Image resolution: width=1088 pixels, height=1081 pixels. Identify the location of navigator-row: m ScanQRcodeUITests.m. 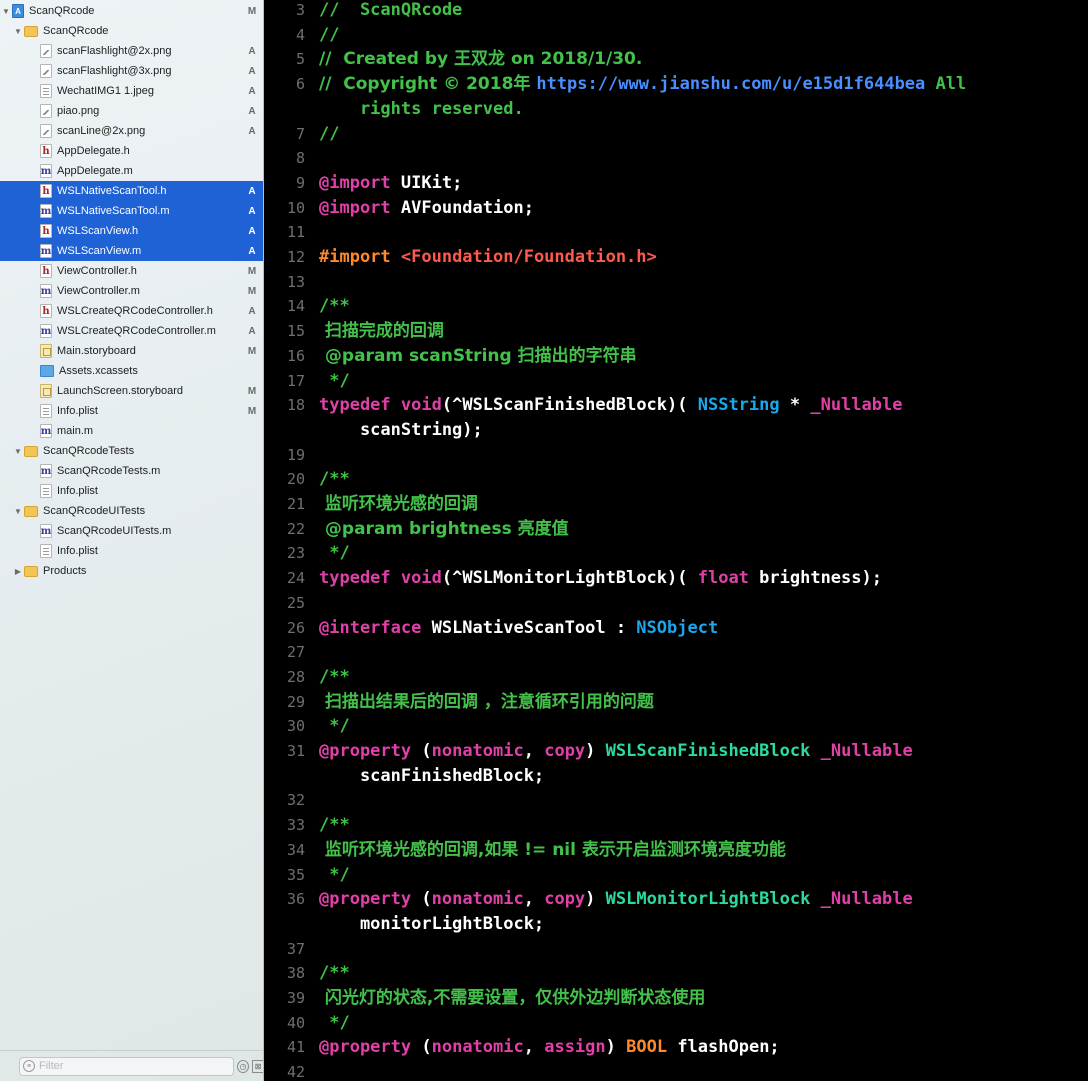
(131, 531).